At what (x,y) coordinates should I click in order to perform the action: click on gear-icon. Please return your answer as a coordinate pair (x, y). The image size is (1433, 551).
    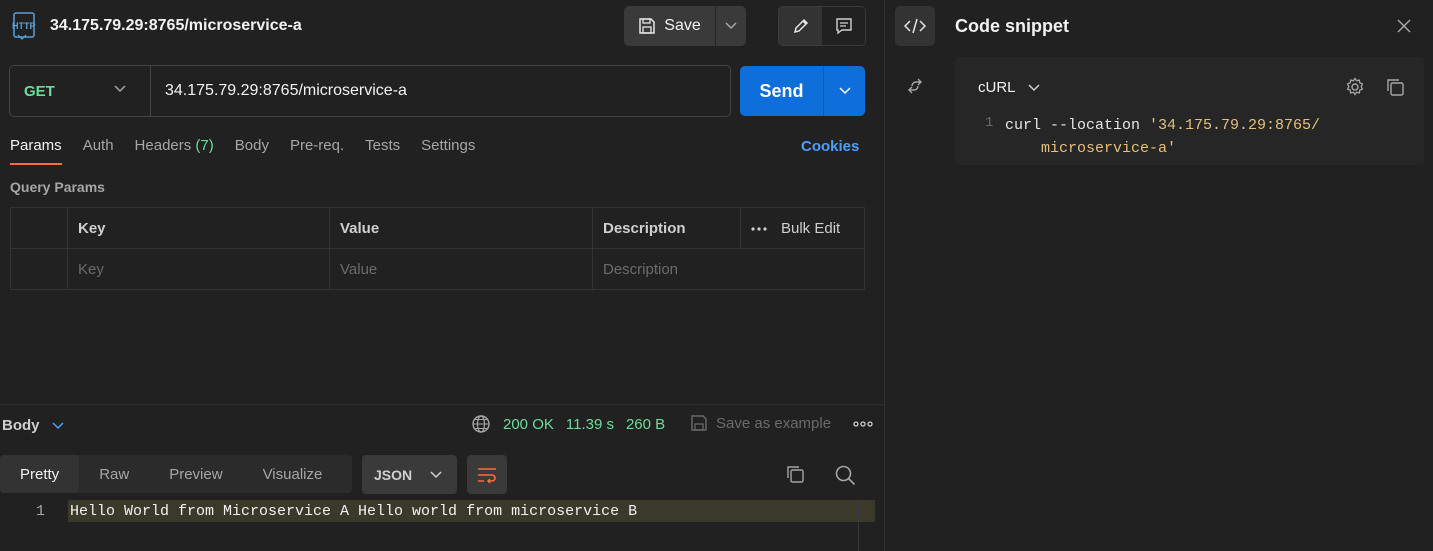
    Looking at the image, I should click on (1355, 87).